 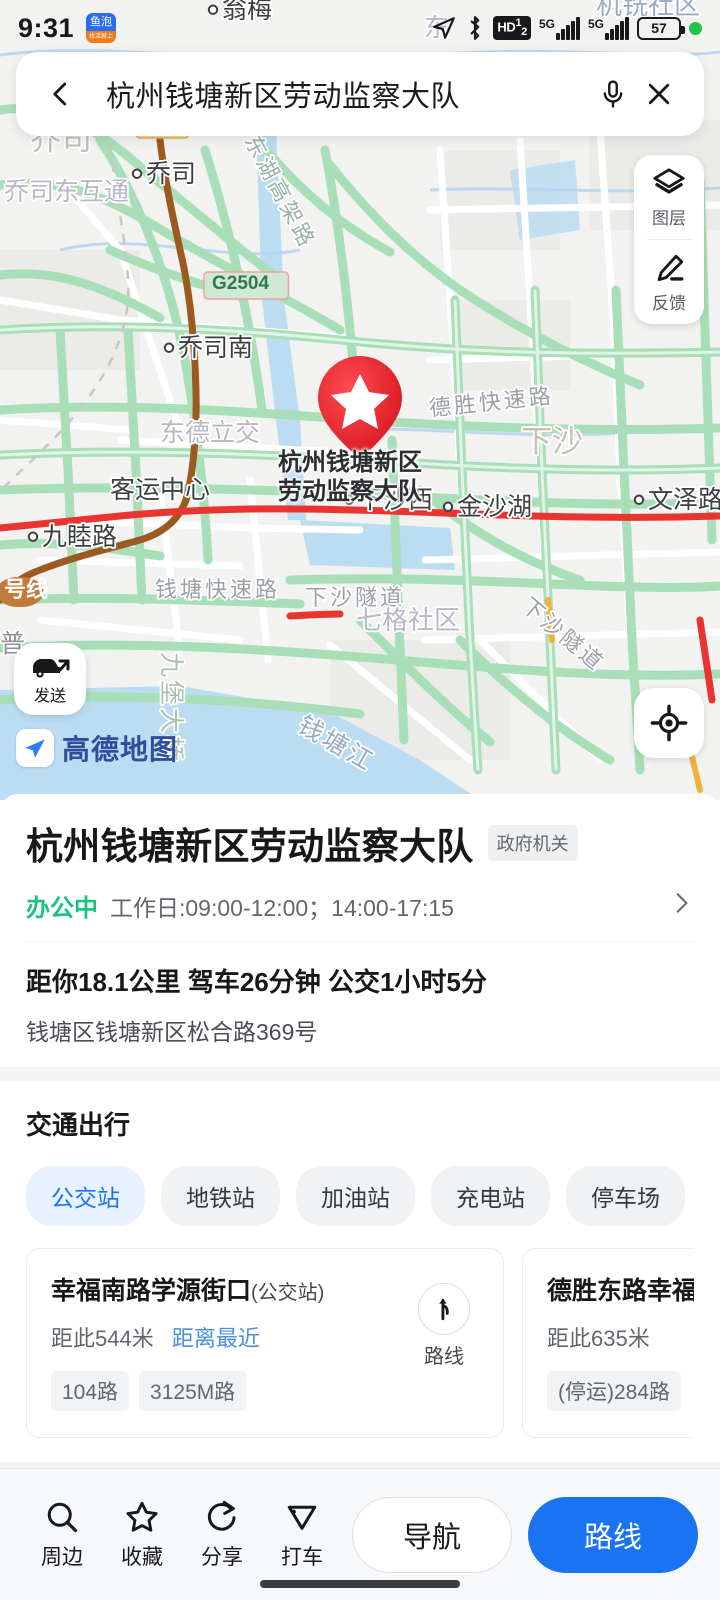 I want to click on svg-text: 九睦路, so click(x=79, y=537).